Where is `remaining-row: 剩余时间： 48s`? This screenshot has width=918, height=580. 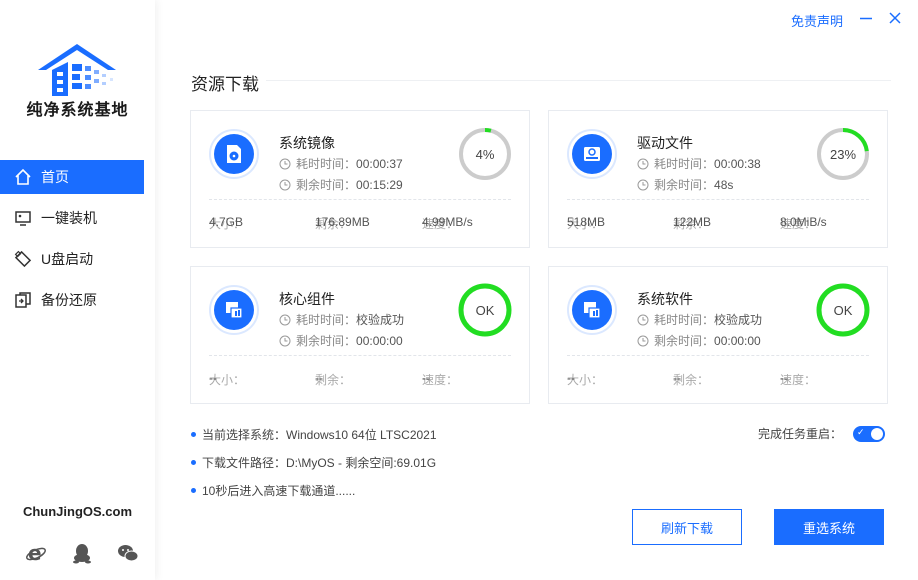 remaining-row: 剩余时间： 48s is located at coordinates (685, 184).